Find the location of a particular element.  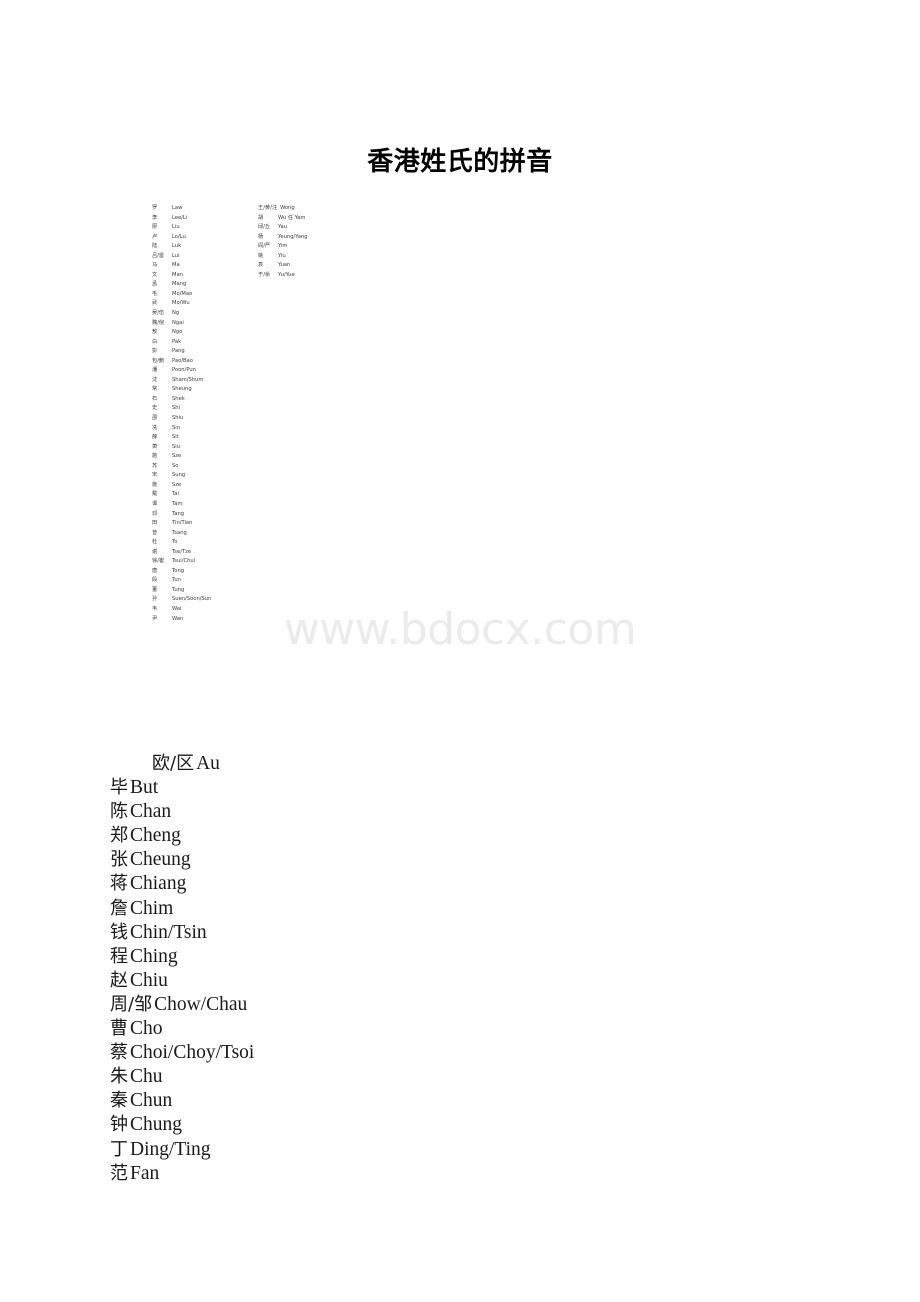

surname-character: 郑 is located at coordinates (119, 836).